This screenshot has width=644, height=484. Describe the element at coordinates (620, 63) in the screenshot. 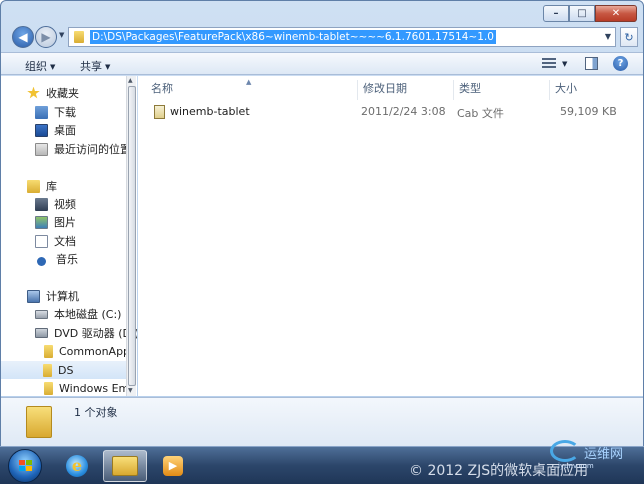

I see `help-icon: ?` at that location.